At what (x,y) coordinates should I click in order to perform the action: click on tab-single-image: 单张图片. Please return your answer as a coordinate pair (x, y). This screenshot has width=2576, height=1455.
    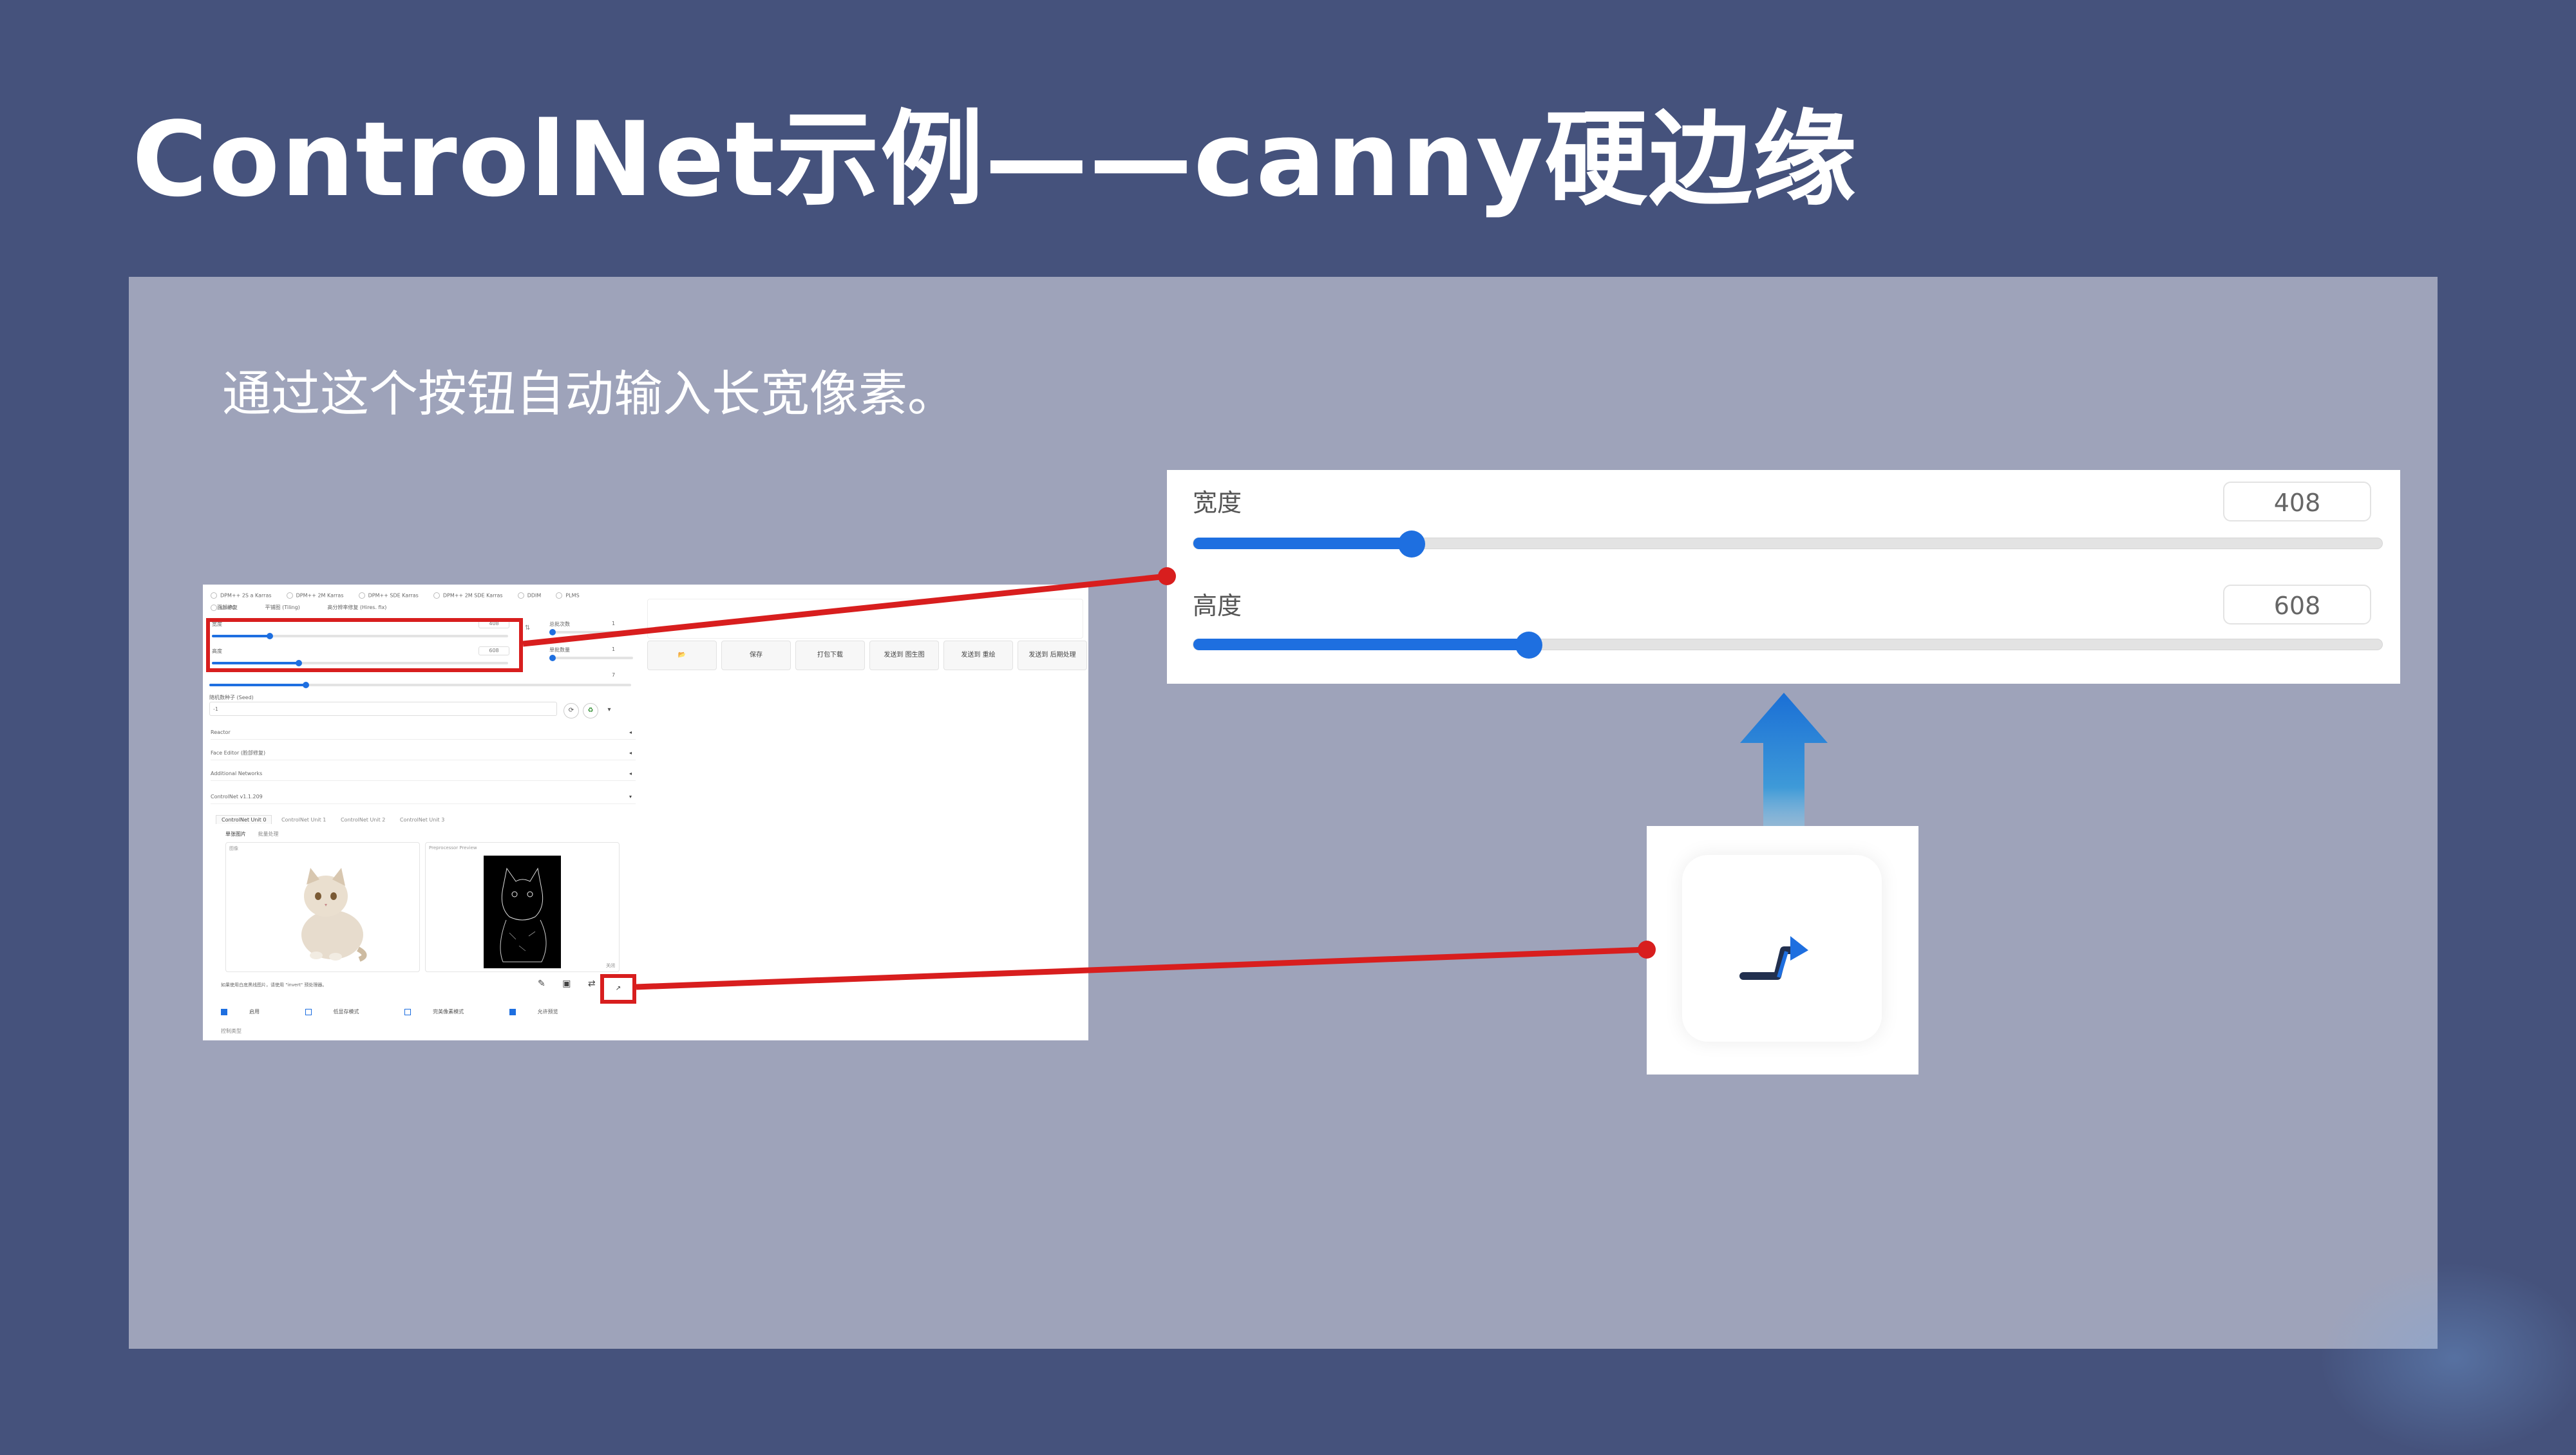
    Looking at the image, I should click on (235, 834).